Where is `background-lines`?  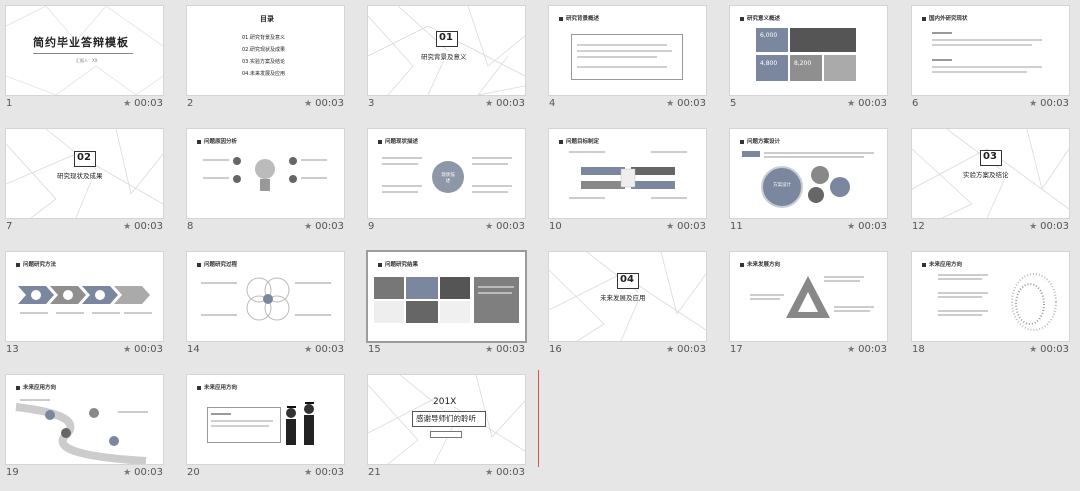 background-lines is located at coordinates (84, 50).